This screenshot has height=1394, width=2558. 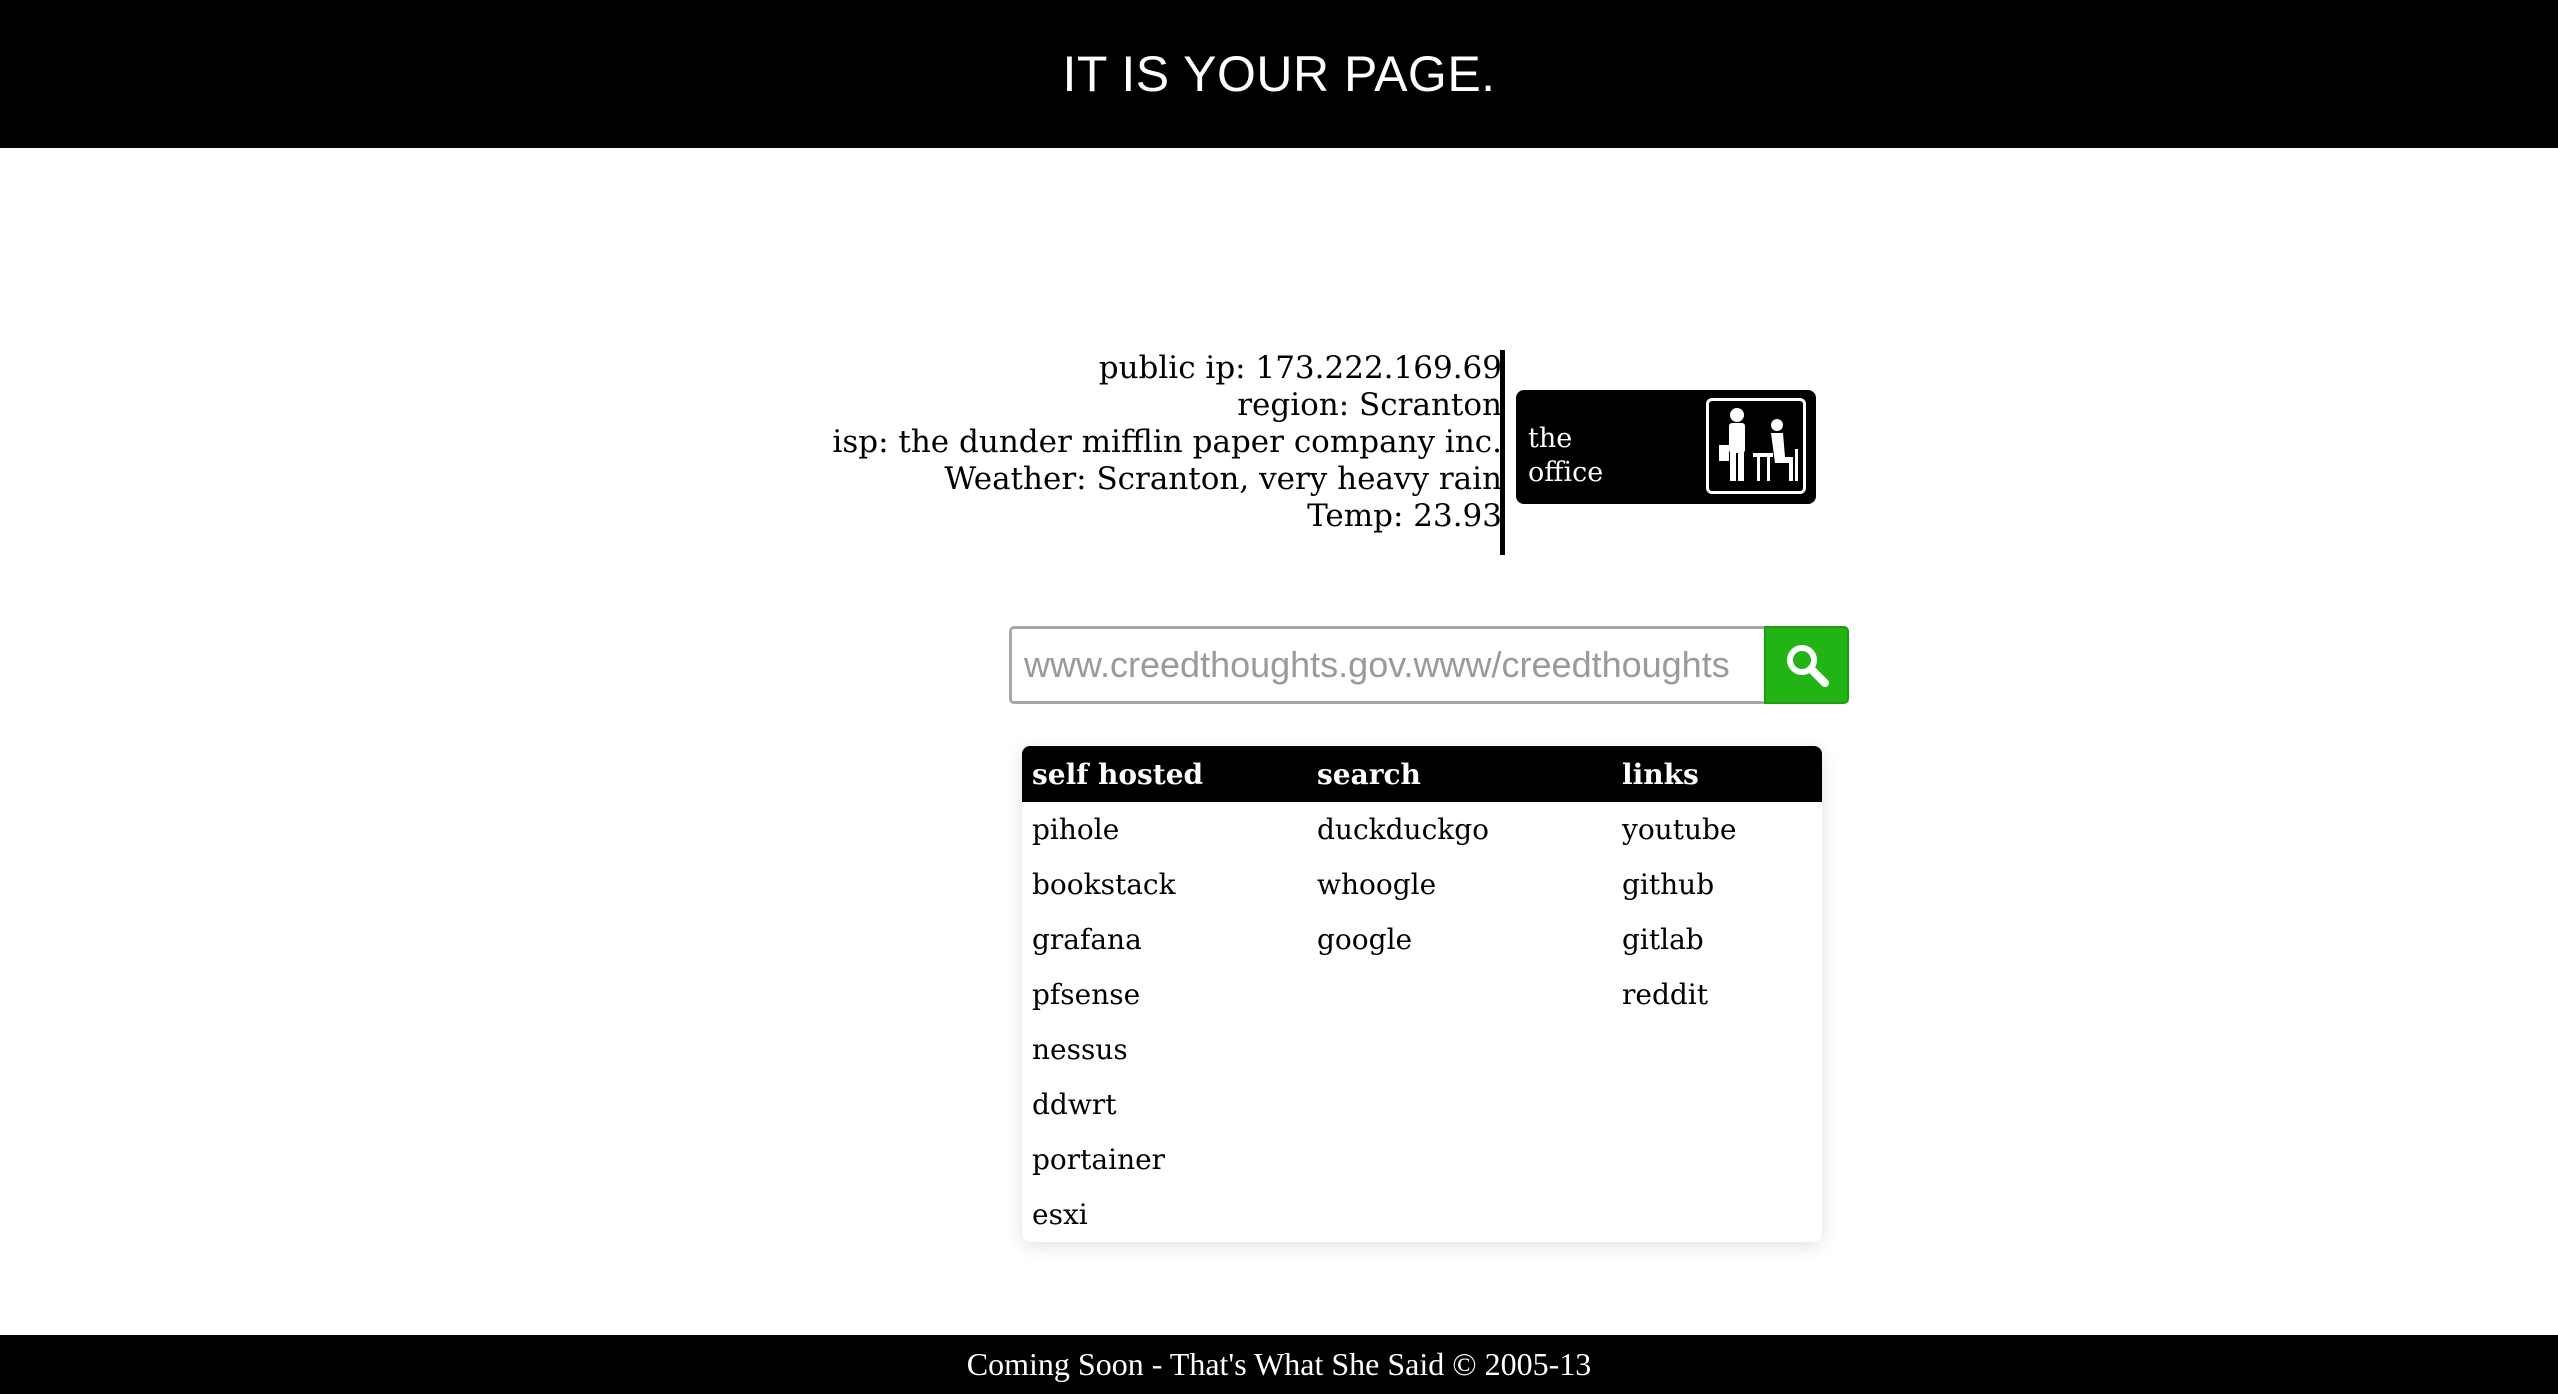 I want to click on table-cell: ddwrt, so click(x=1164, y=1104).